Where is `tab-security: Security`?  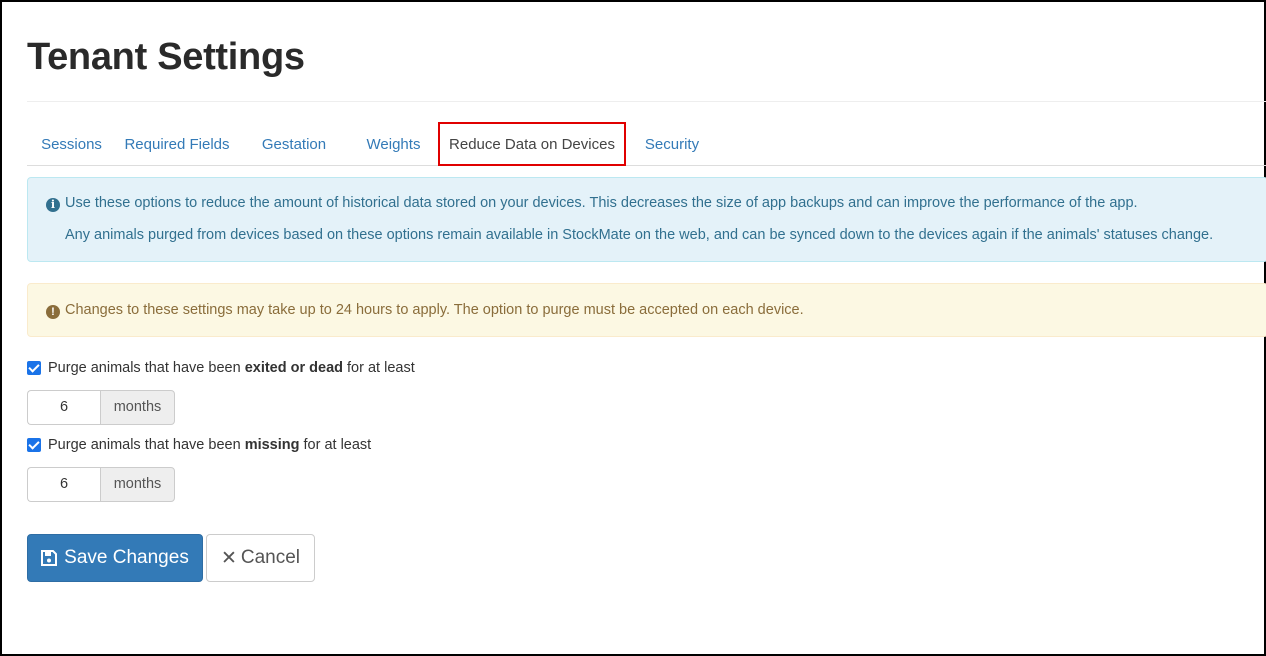
tab-security: Security is located at coordinates (672, 144).